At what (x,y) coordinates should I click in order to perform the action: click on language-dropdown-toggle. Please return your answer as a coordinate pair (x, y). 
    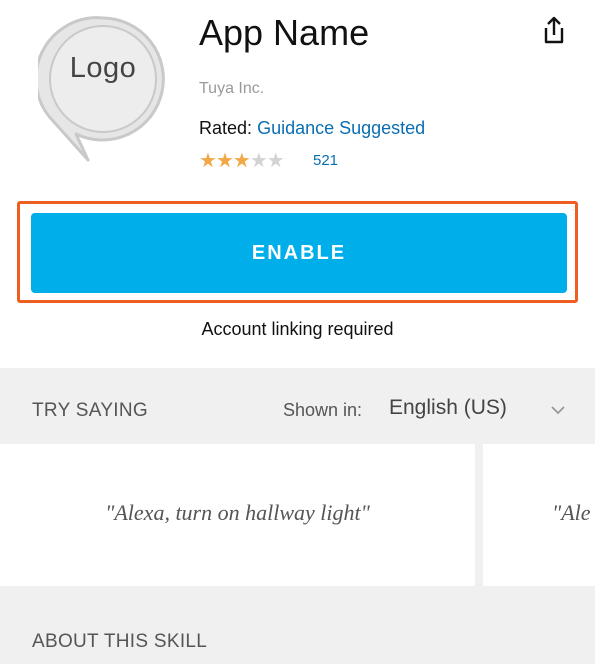
    Looking at the image, I should click on (558, 410).